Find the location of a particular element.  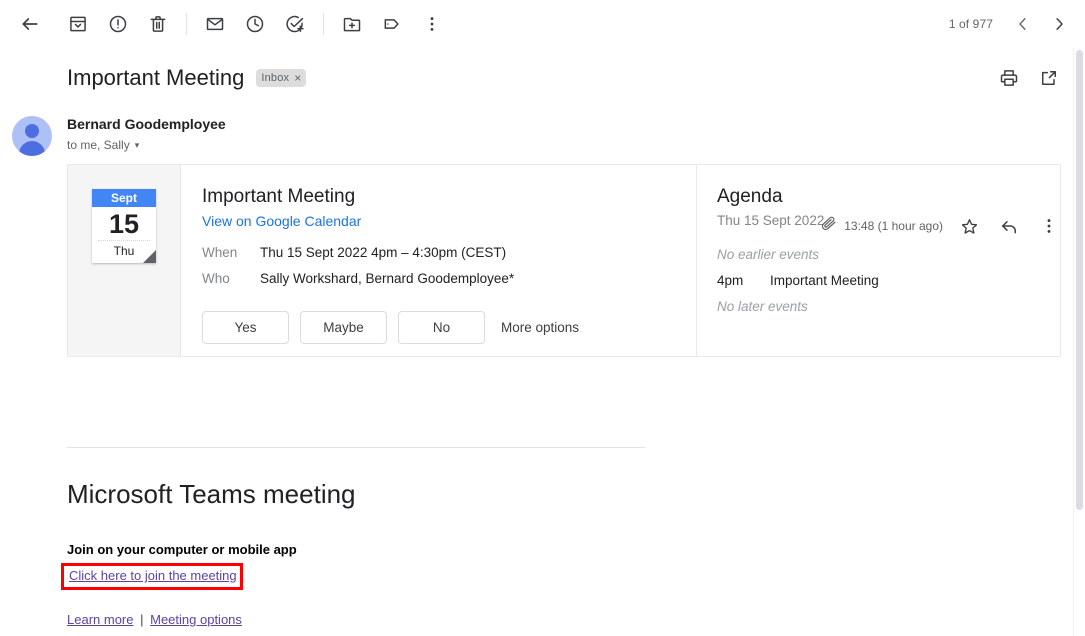

join-meeting-link: Click here to join the meeting is located at coordinates (153, 575).